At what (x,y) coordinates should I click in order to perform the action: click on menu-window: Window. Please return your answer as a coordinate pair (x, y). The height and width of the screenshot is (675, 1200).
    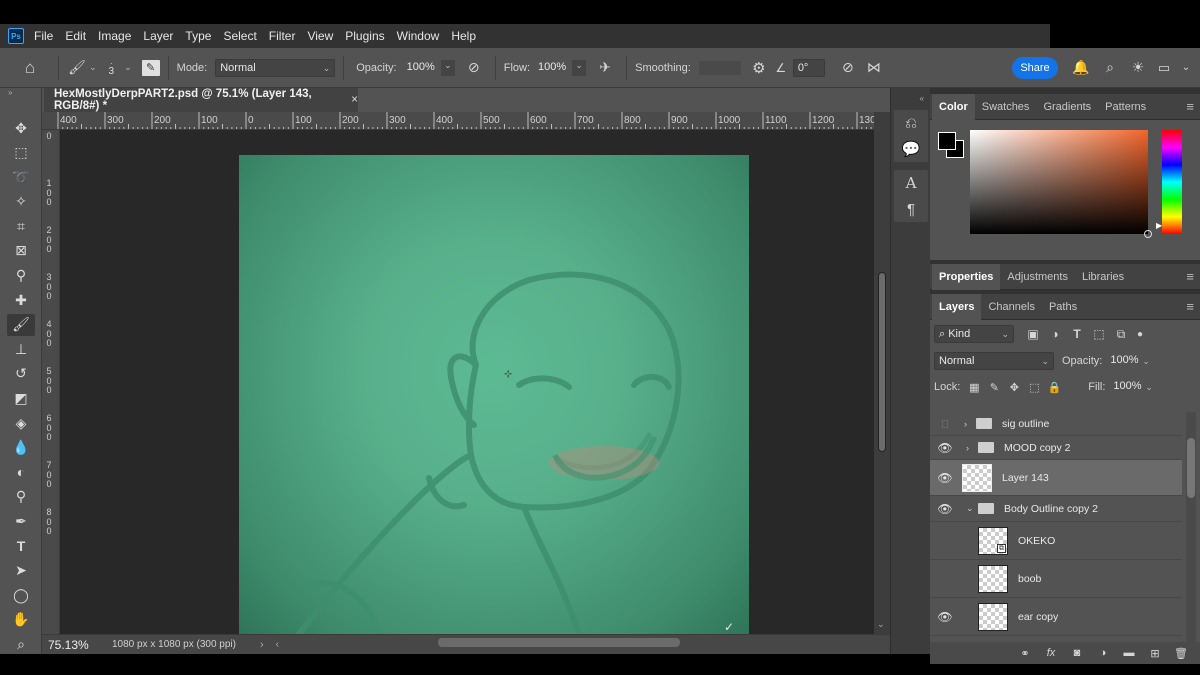
    Looking at the image, I should click on (418, 36).